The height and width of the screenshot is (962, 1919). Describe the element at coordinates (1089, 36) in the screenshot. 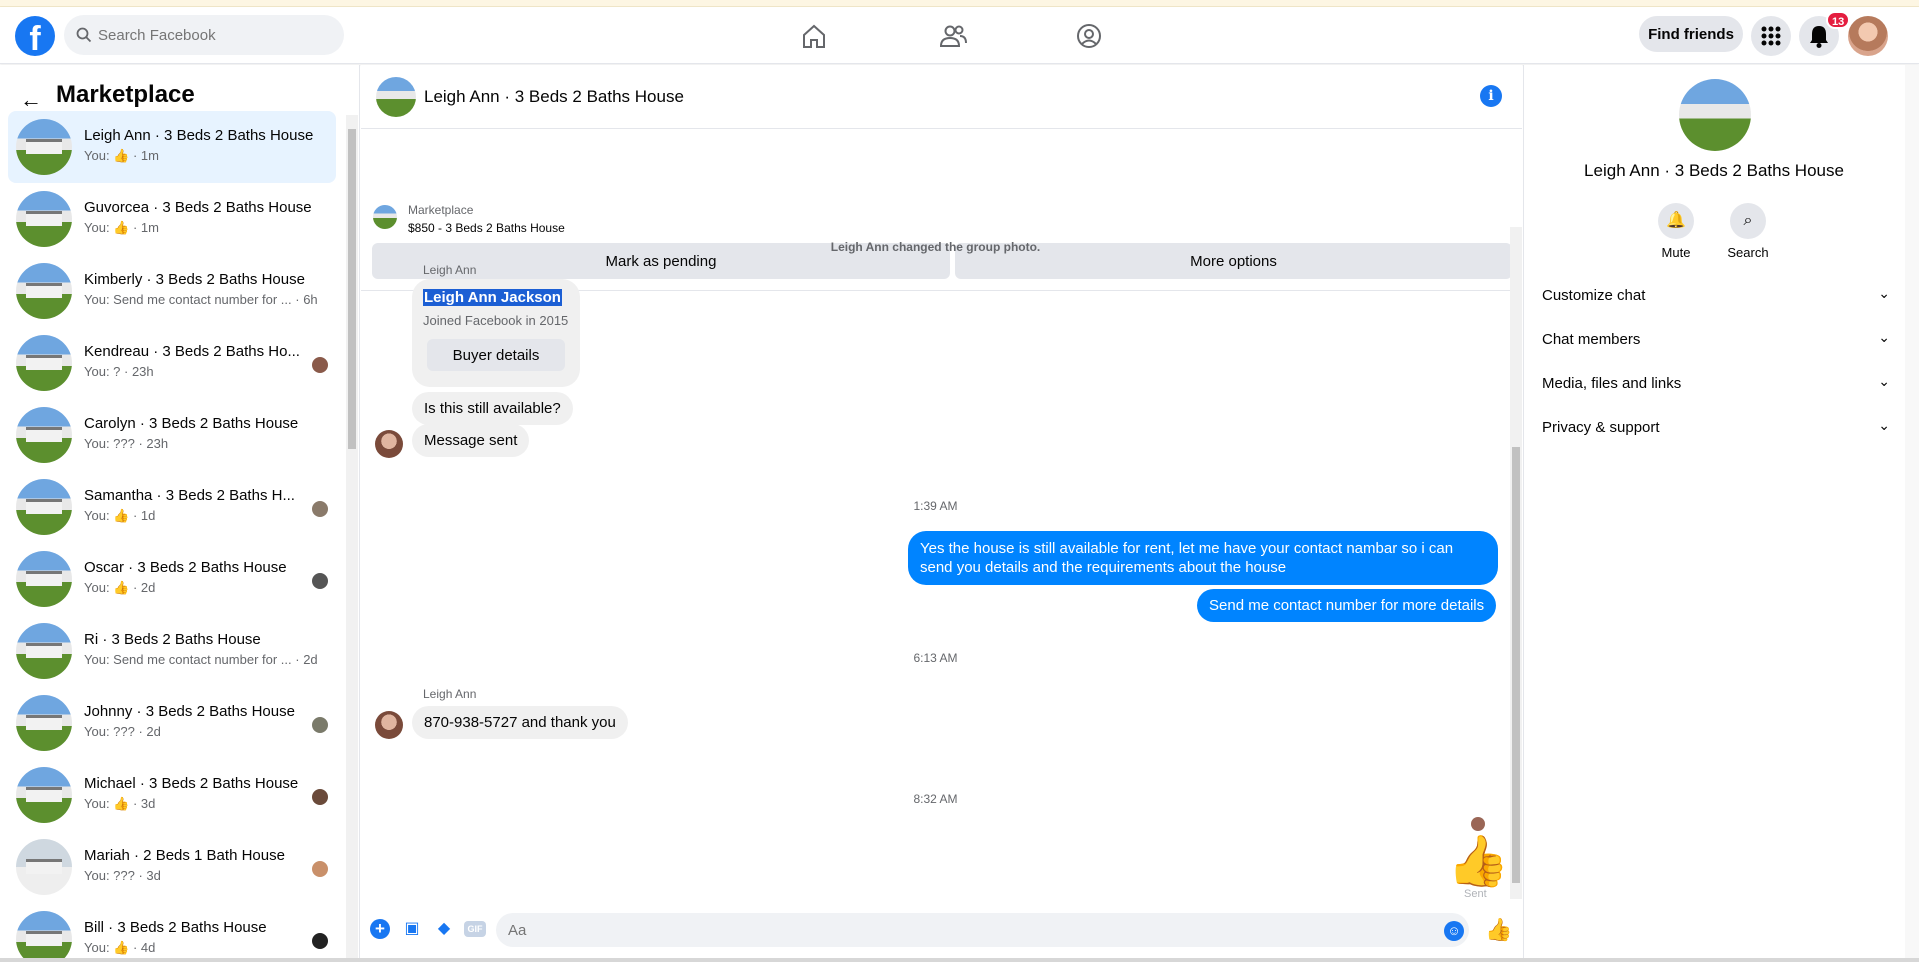

I see `groups-icon` at that location.